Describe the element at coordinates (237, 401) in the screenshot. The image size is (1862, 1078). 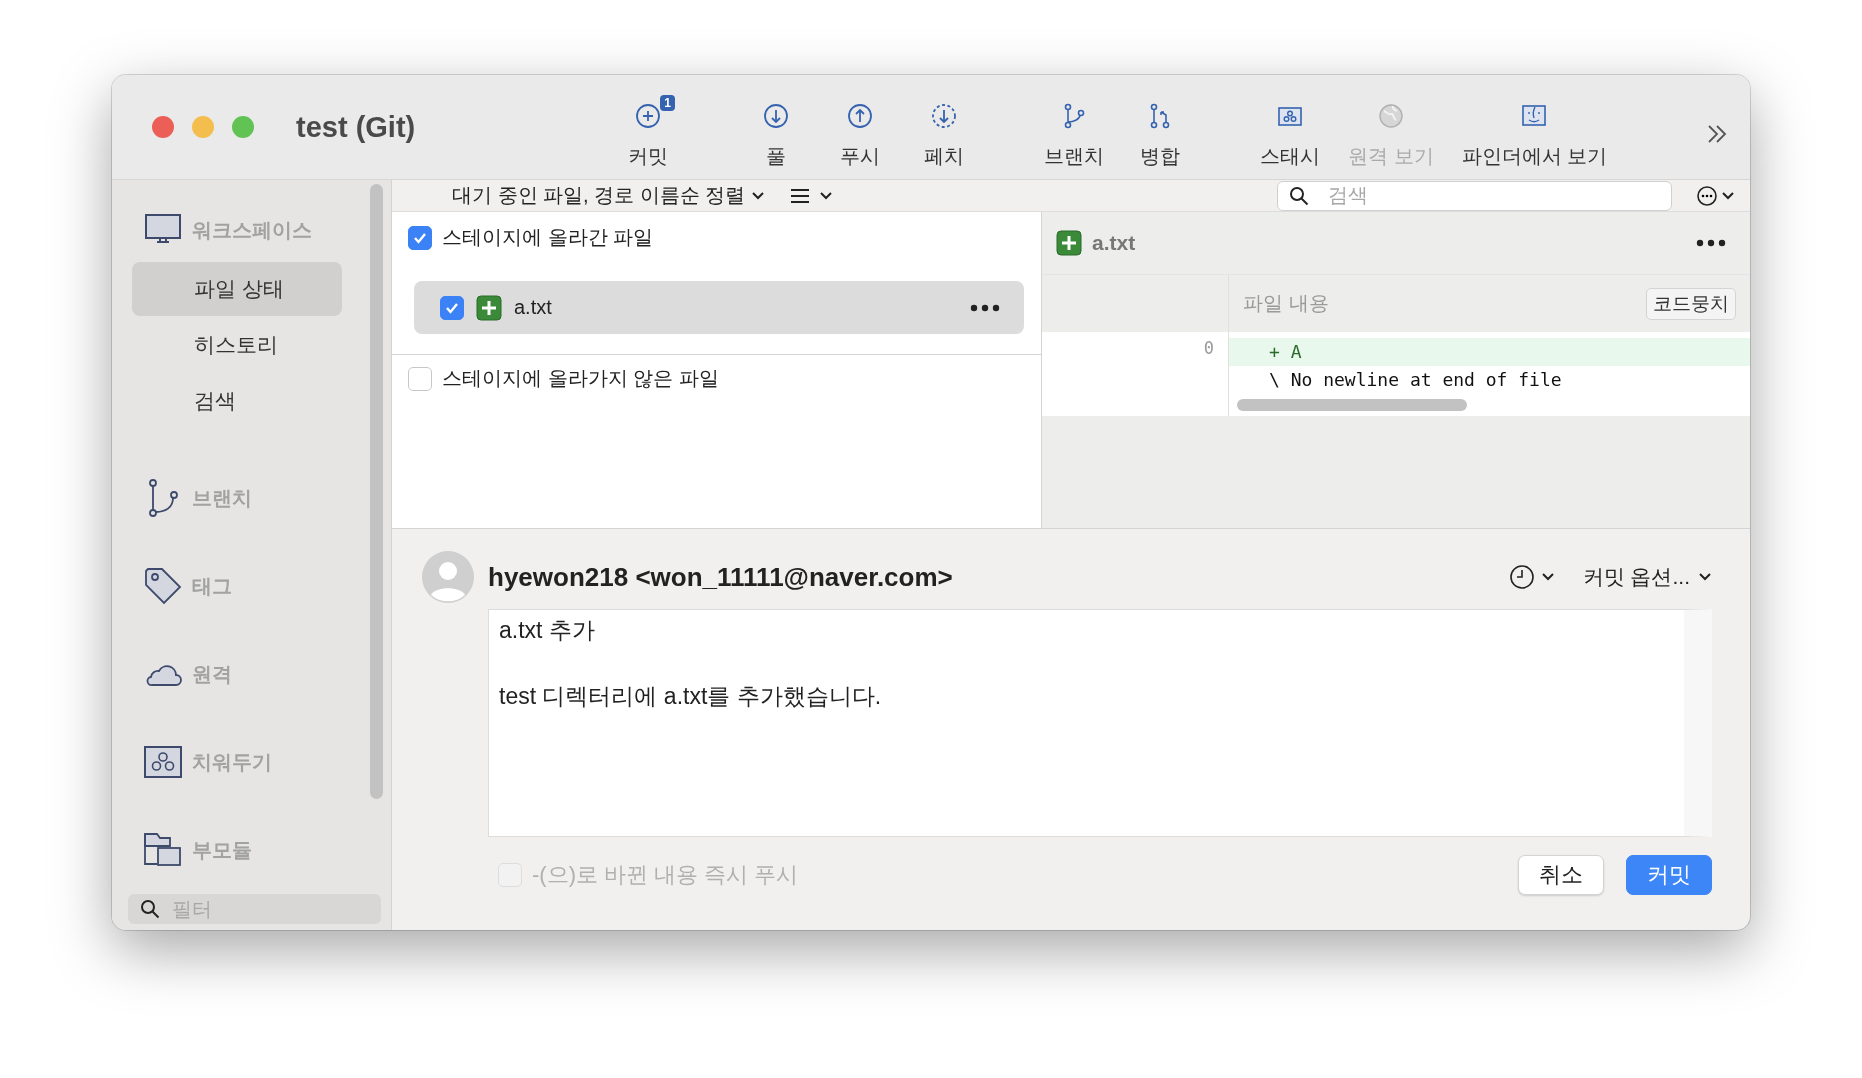
I see `sidebar-item: 검색` at that location.